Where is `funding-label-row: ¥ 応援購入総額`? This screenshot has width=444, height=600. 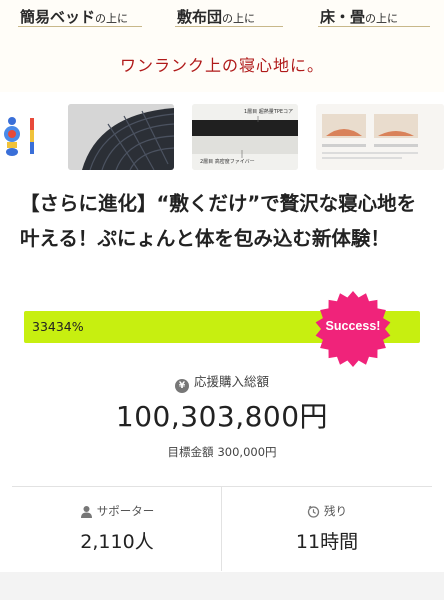 funding-label-row: ¥ 応援購入総額 is located at coordinates (222, 382).